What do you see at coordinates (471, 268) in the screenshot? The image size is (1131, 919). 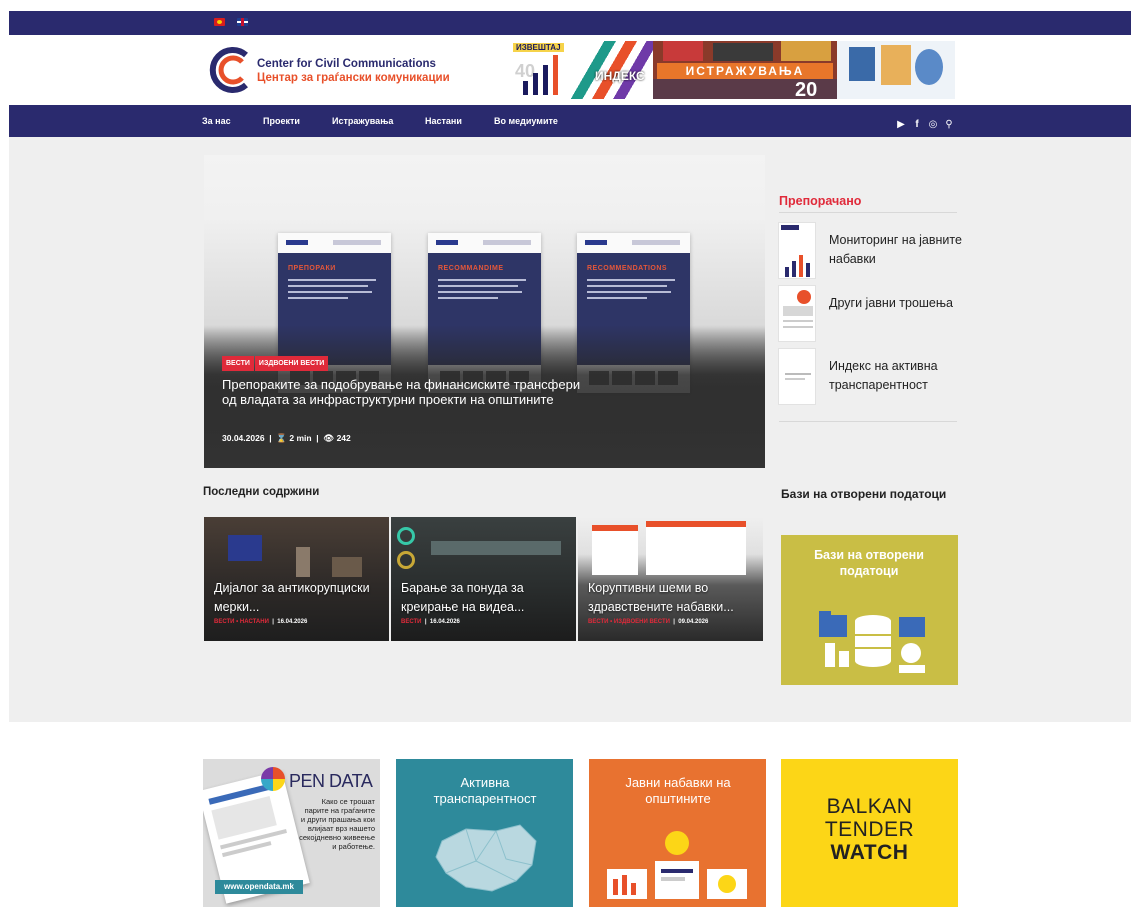 I see `doc-title: RECOMMANDIME` at bounding box center [471, 268].